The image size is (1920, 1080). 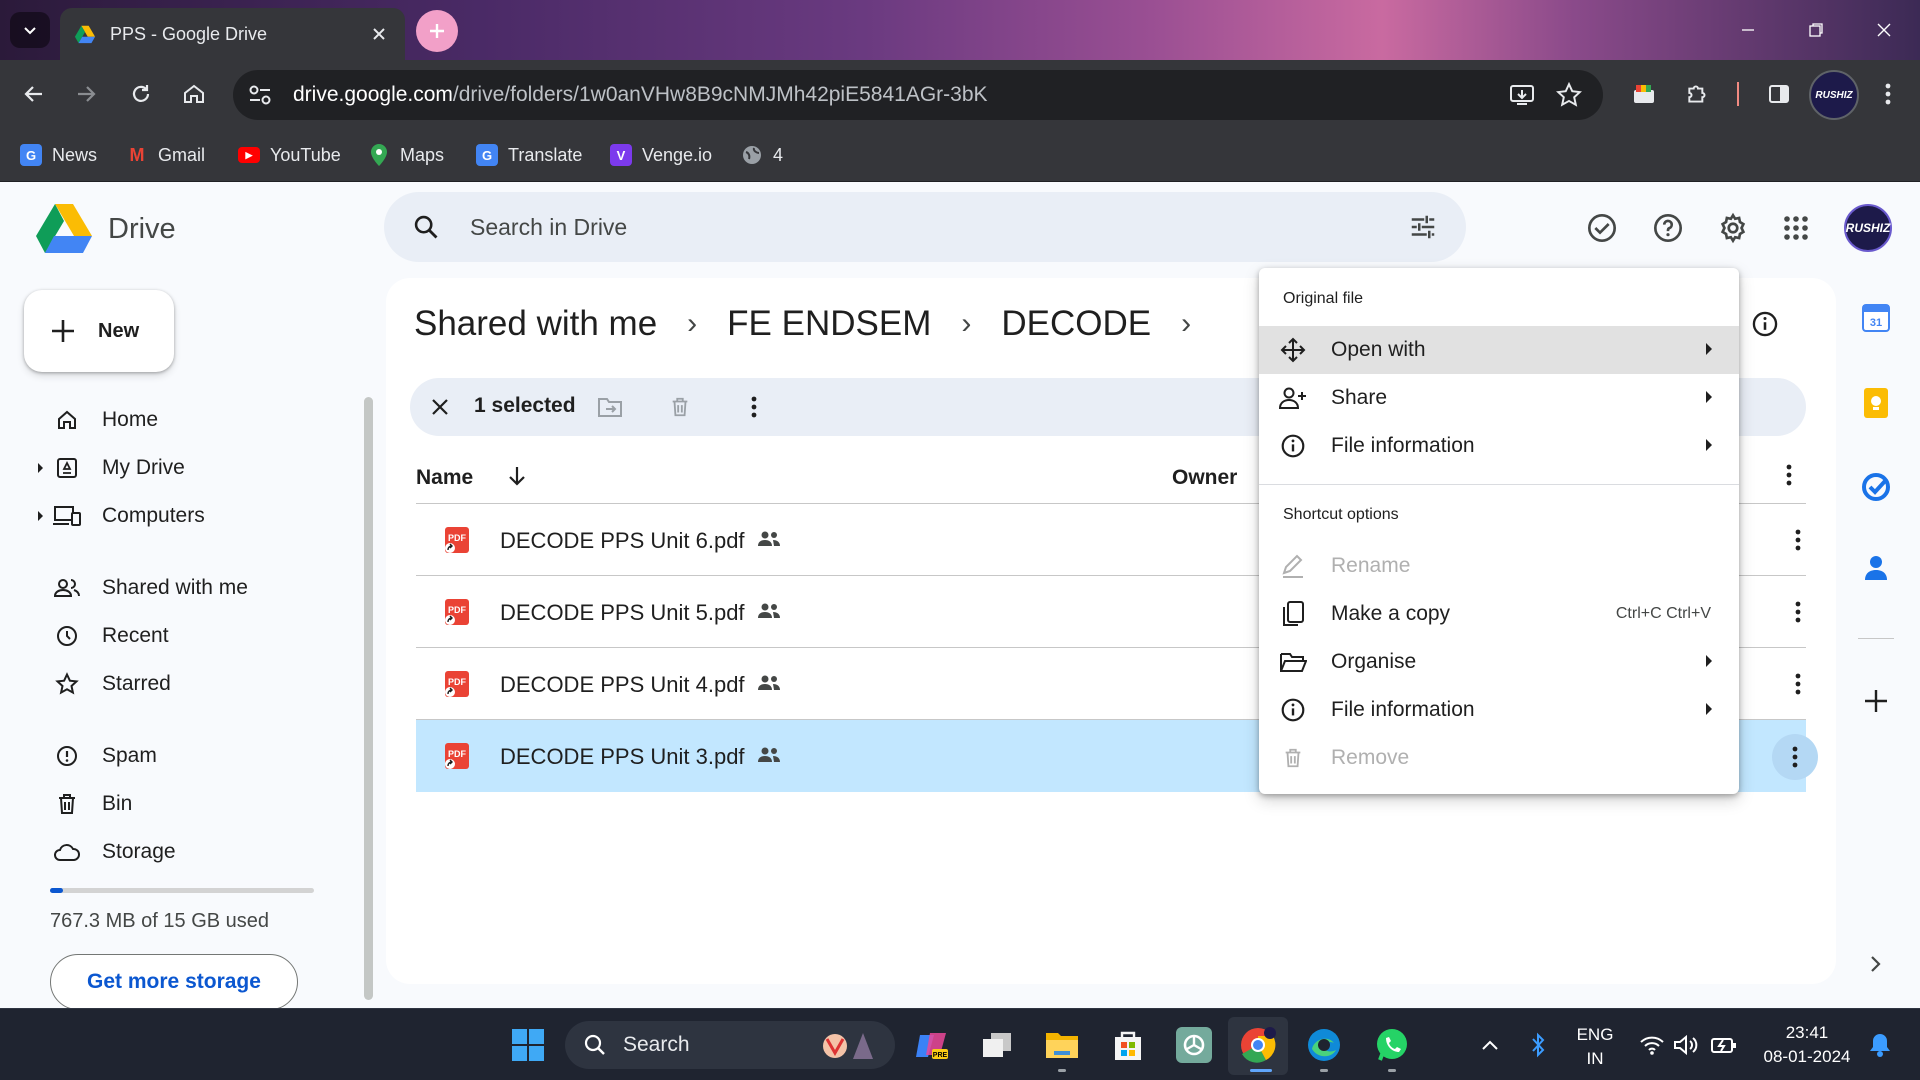 What do you see at coordinates (406, 155) in the screenshot?
I see `bookmark-maps: Maps` at bounding box center [406, 155].